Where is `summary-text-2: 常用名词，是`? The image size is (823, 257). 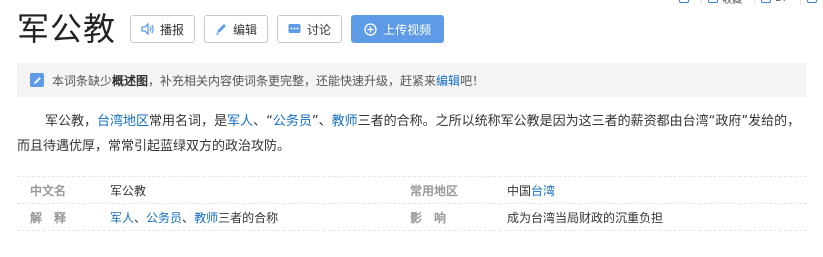
summary-text-2: 常用名词，是 is located at coordinates (188, 121).